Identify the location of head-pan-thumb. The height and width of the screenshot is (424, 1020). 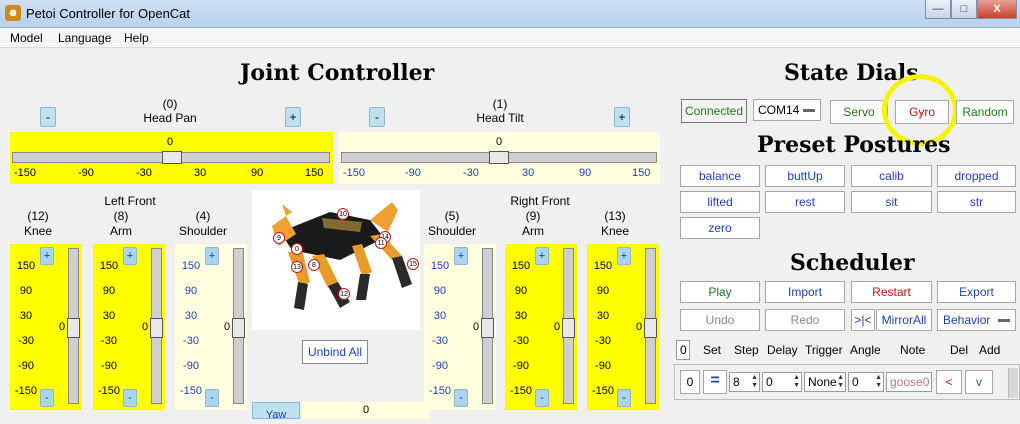
(172, 157).